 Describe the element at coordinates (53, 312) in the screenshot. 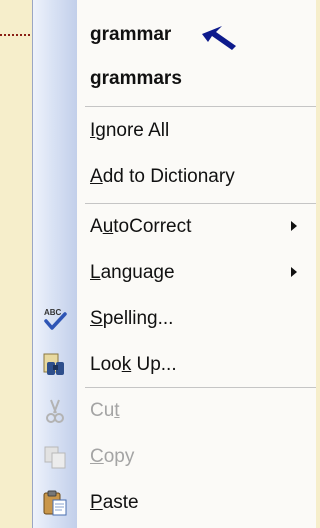

I see `svg-text: ABC` at that location.